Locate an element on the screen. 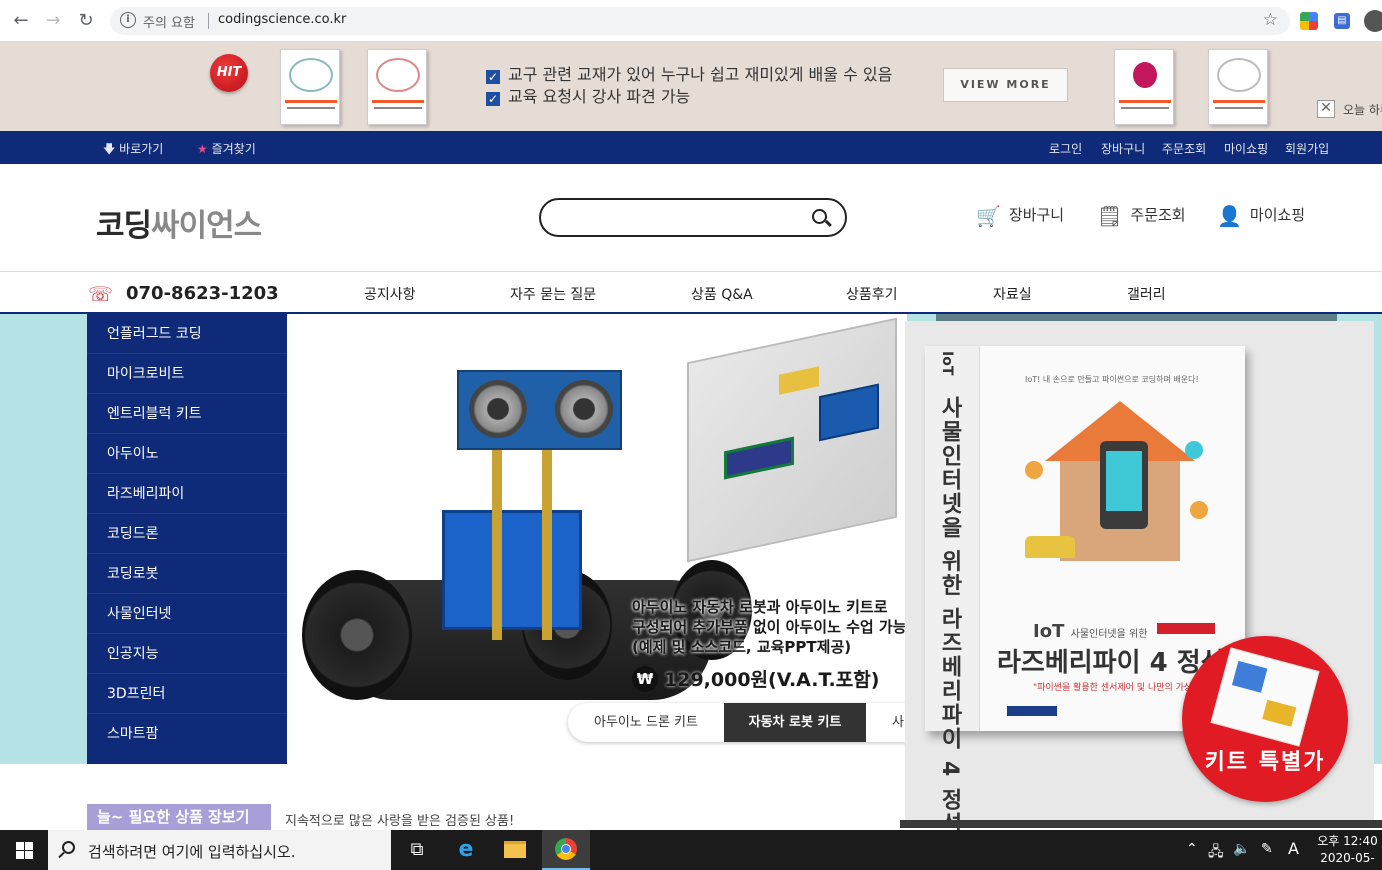  task-view-icon: ⧉ is located at coordinates (417, 850).